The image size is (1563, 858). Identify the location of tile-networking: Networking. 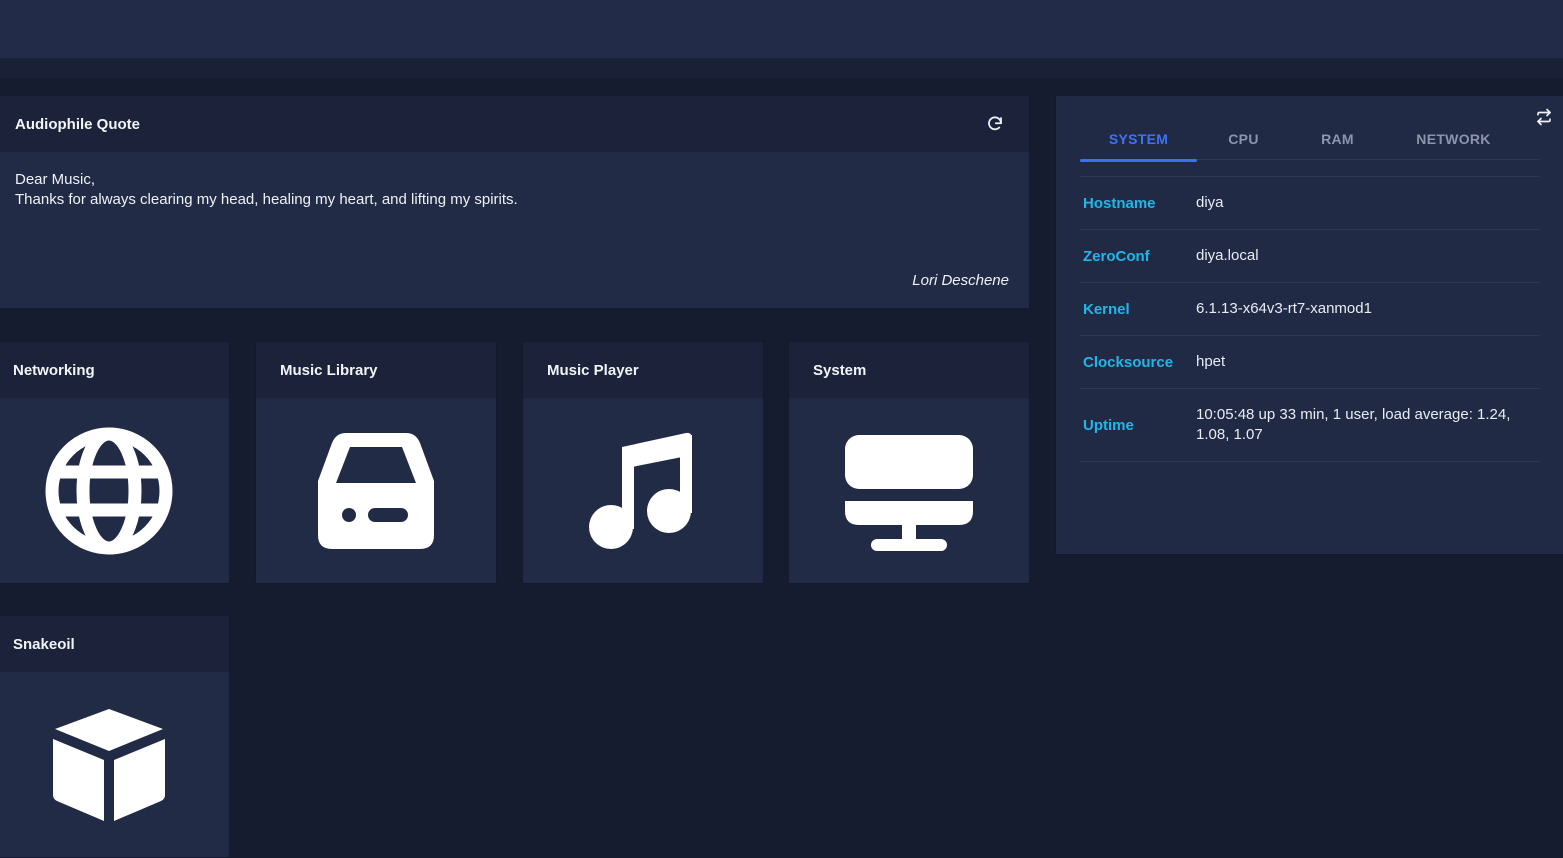
(115, 462).